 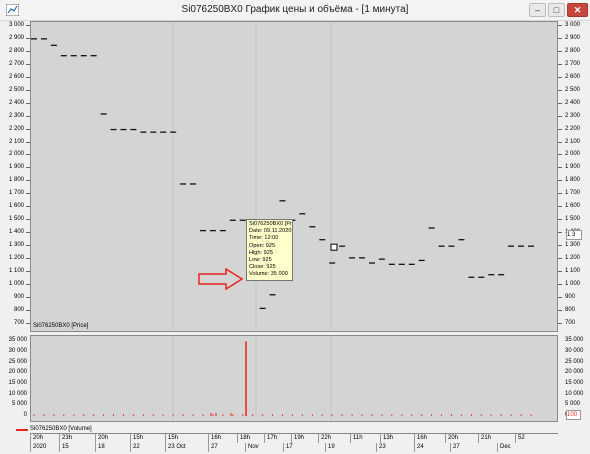 I want to click on time-axis-label: 20h, so click(x=44, y=438).